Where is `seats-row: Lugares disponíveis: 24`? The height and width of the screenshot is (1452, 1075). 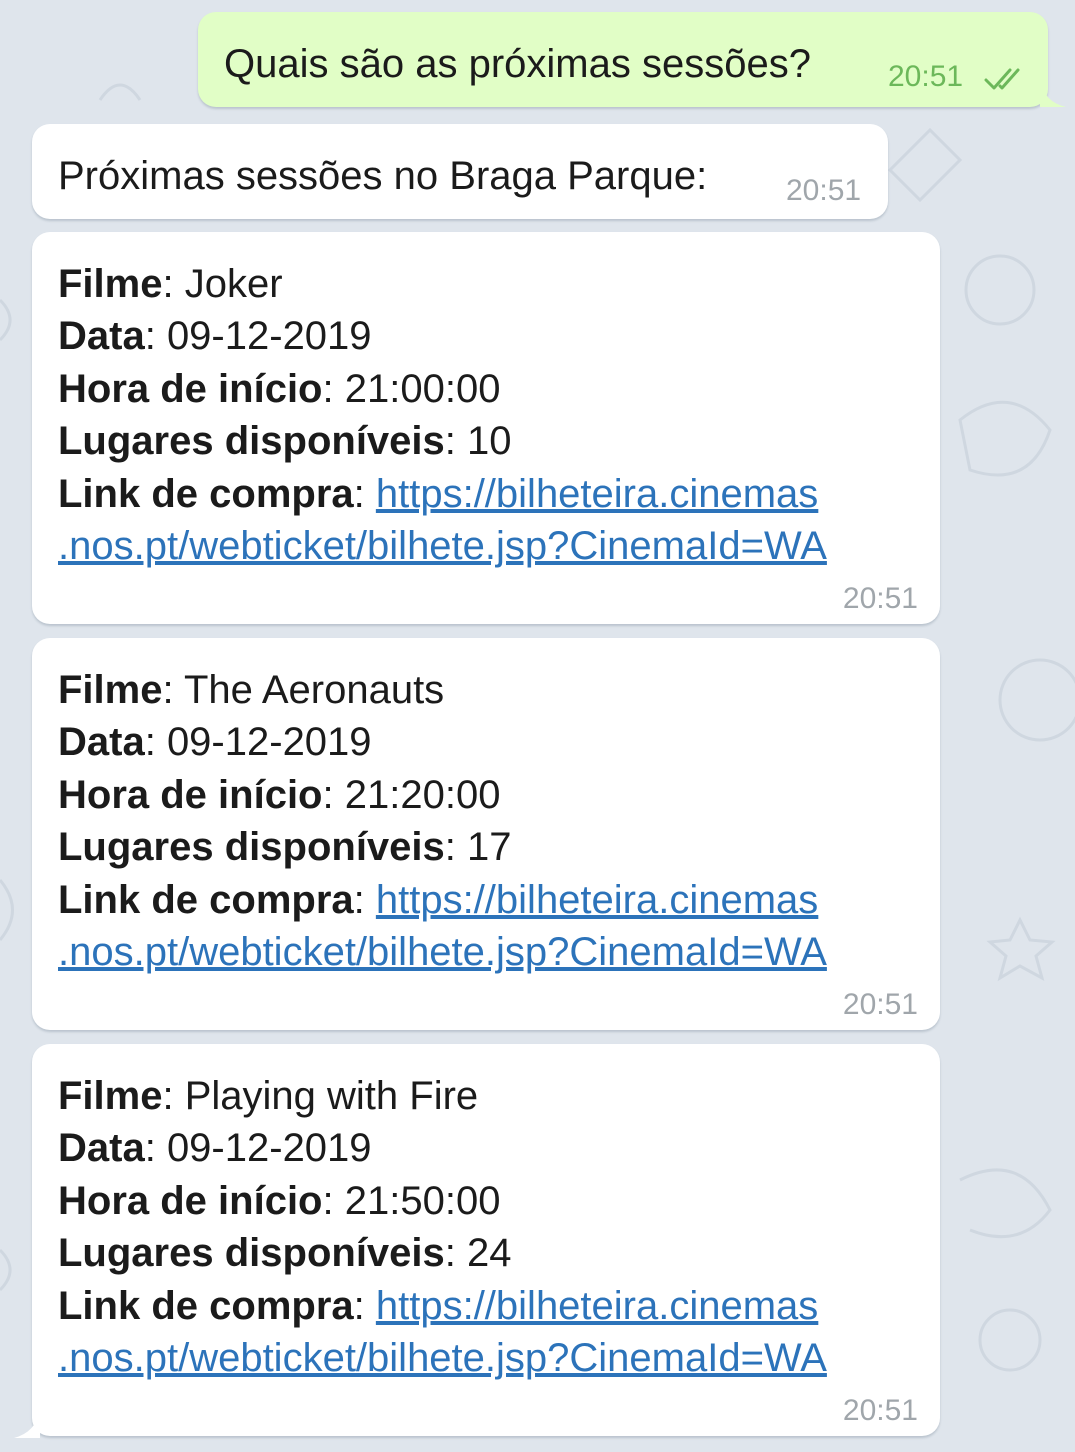 seats-row: Lugares disponíveis: 24 is located at coordinates (442, 1253).